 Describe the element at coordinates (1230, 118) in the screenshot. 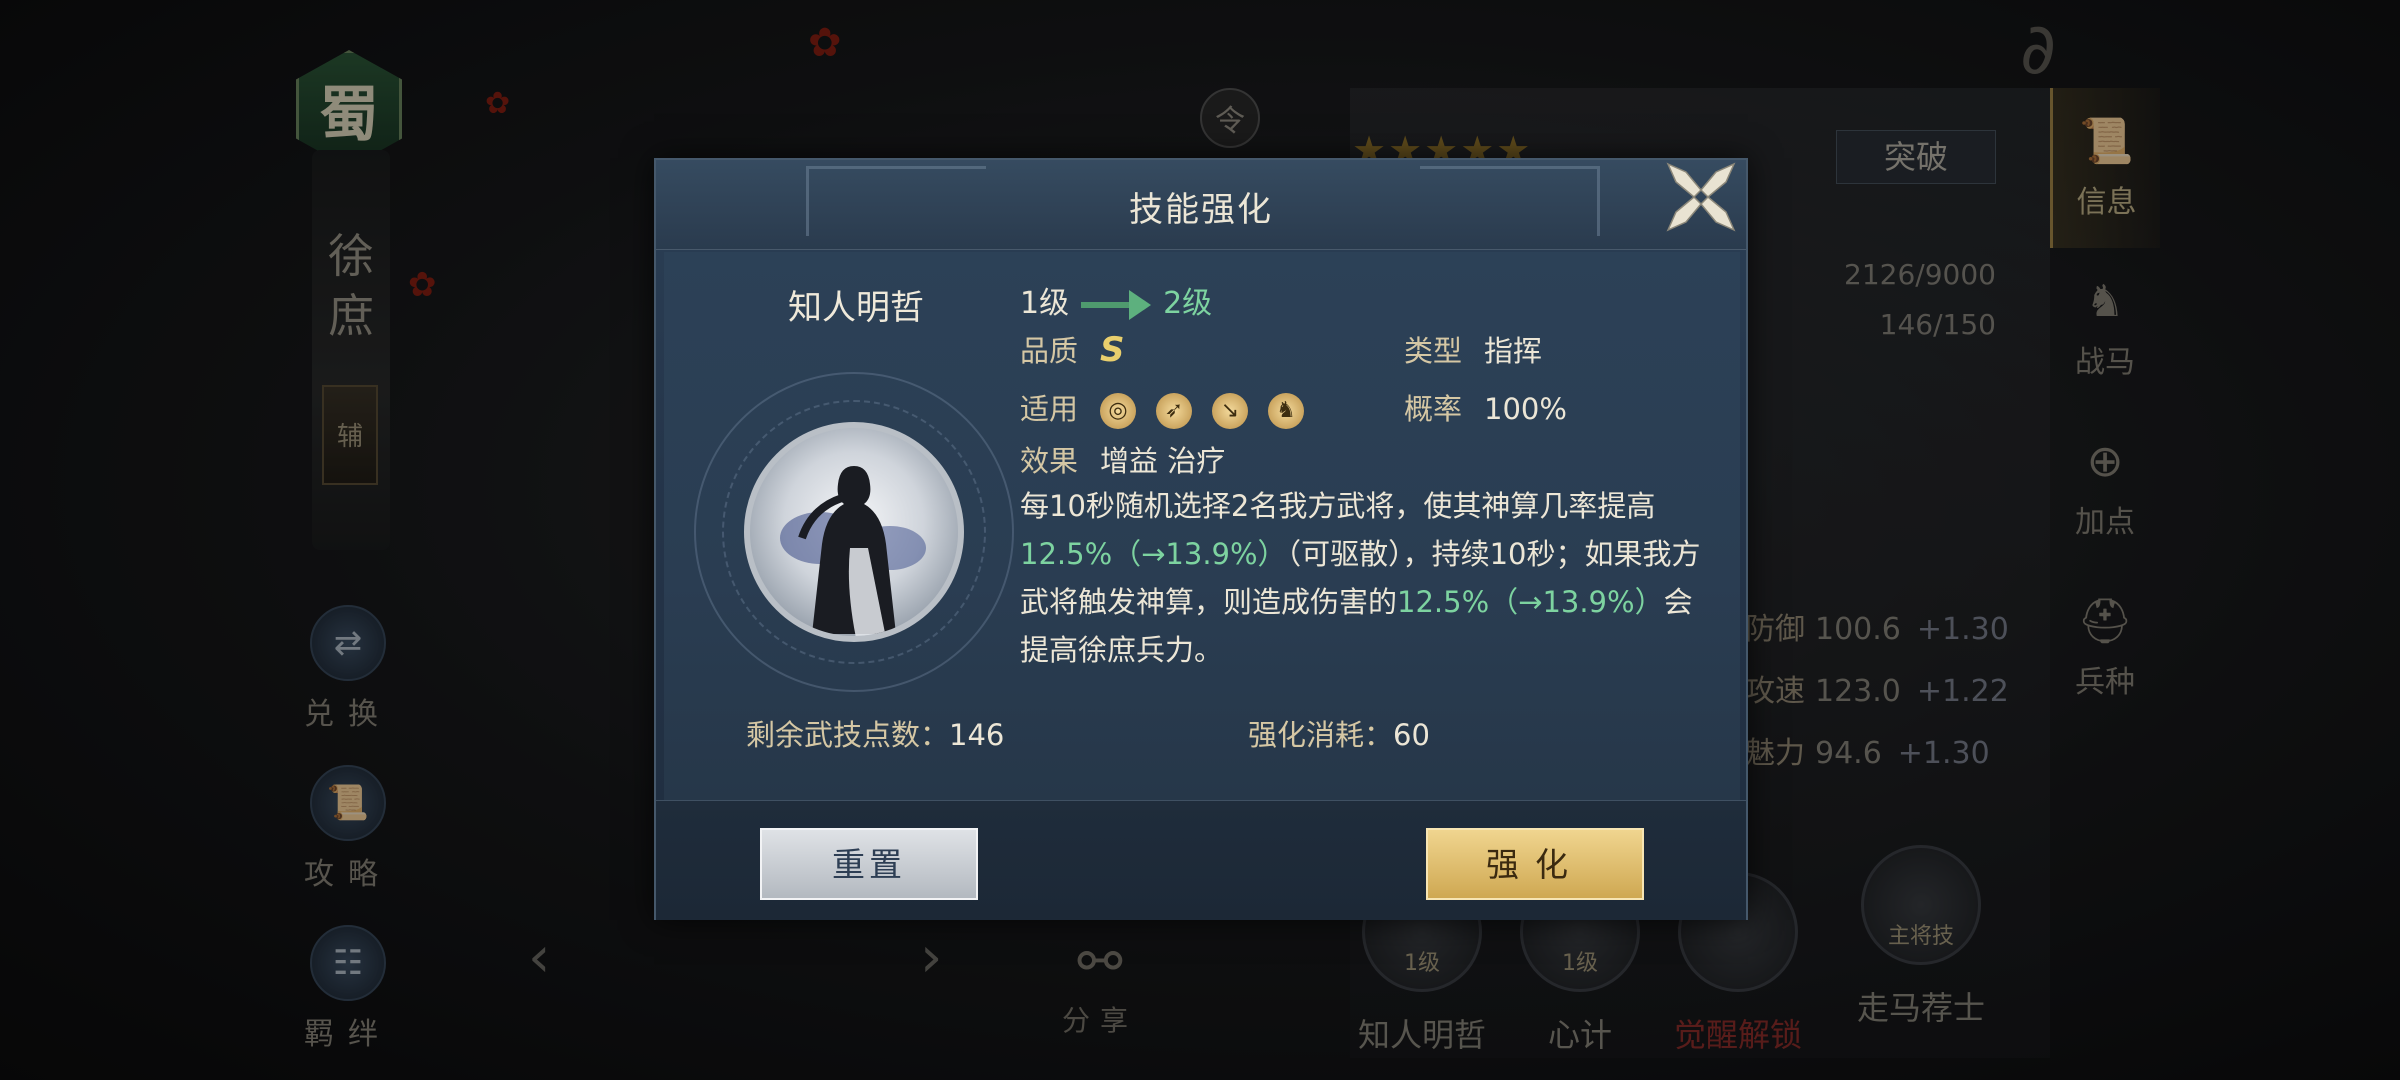

I see `ling-token: 令` at that location.